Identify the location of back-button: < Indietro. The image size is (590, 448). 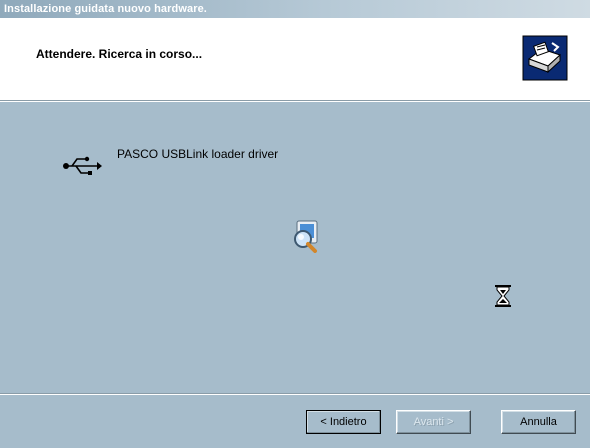
(343, 422).